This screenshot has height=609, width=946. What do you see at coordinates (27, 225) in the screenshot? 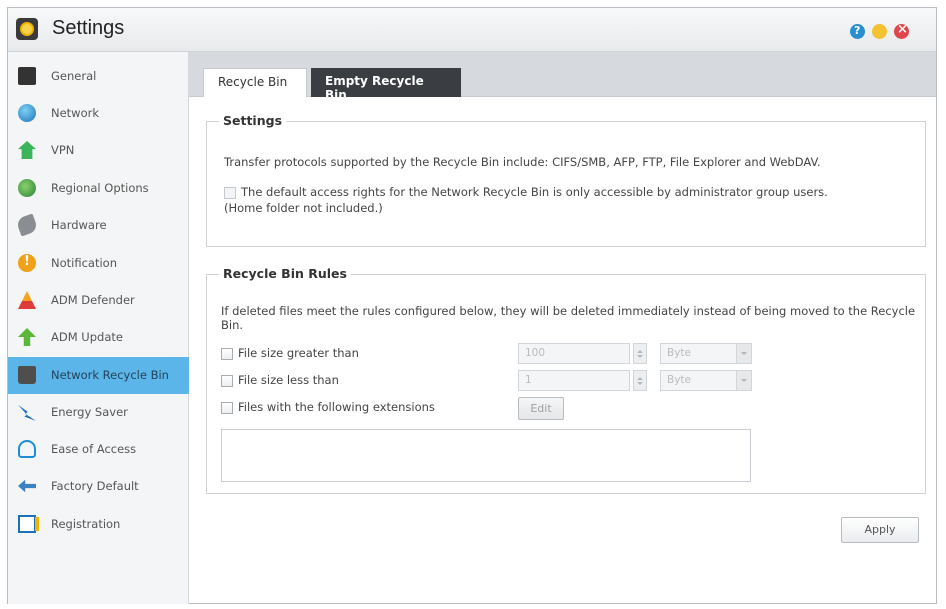
I see `hardware-icon` at bounding box center [27, 225].